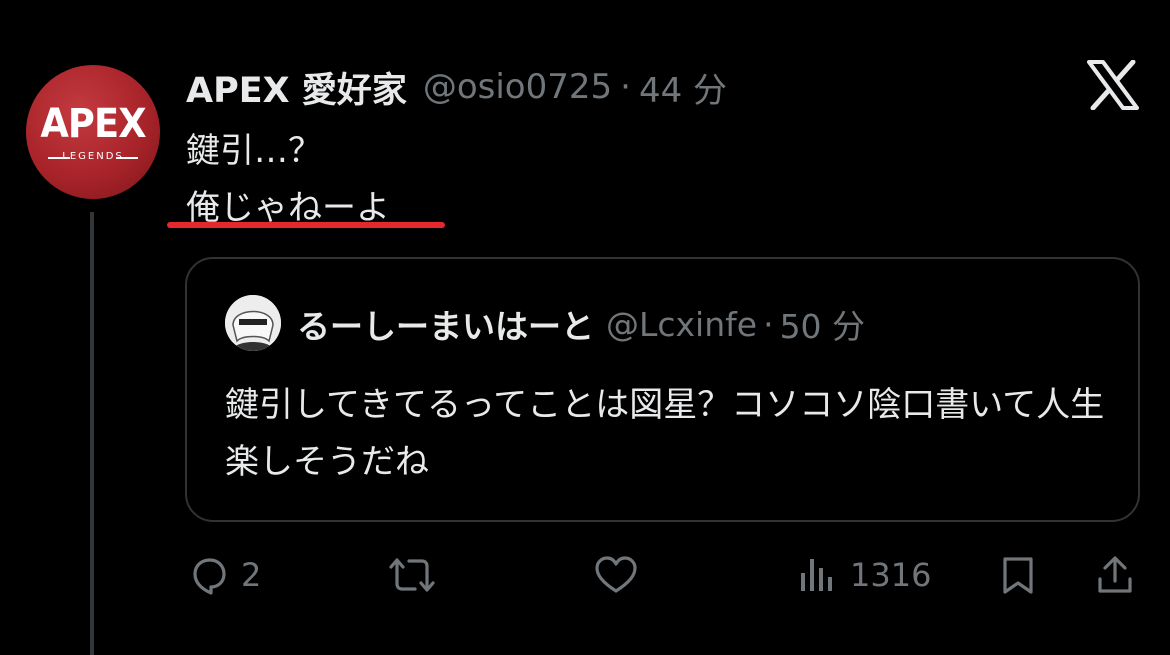 The height and width of the screenshot is (655, 1170). What do you see at coordinates (683, 87) in the screenshot?
I see `tweet-time: 44 分` at bounding box center [683, 87].